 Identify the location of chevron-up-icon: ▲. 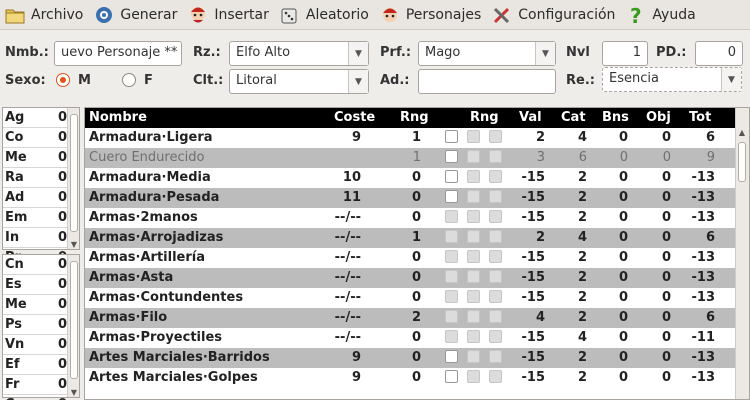
(742, 132).